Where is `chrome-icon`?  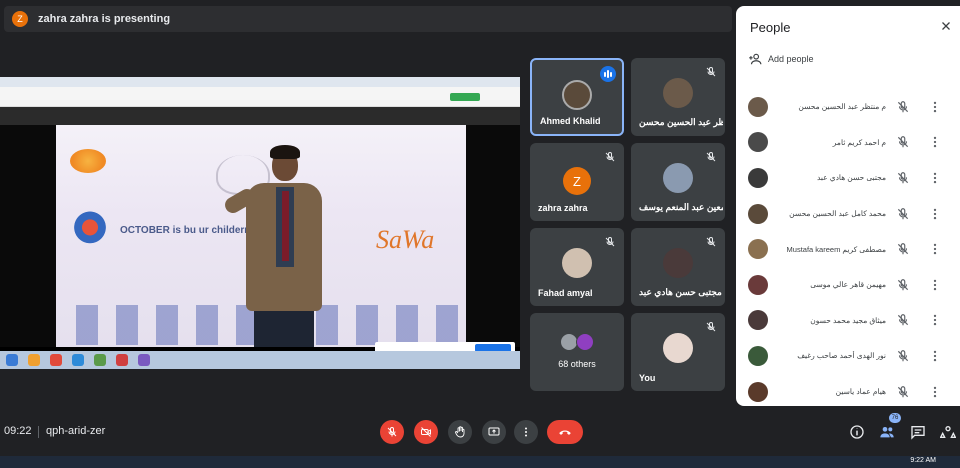 chrome-icon is located at coordinates (56, 360).